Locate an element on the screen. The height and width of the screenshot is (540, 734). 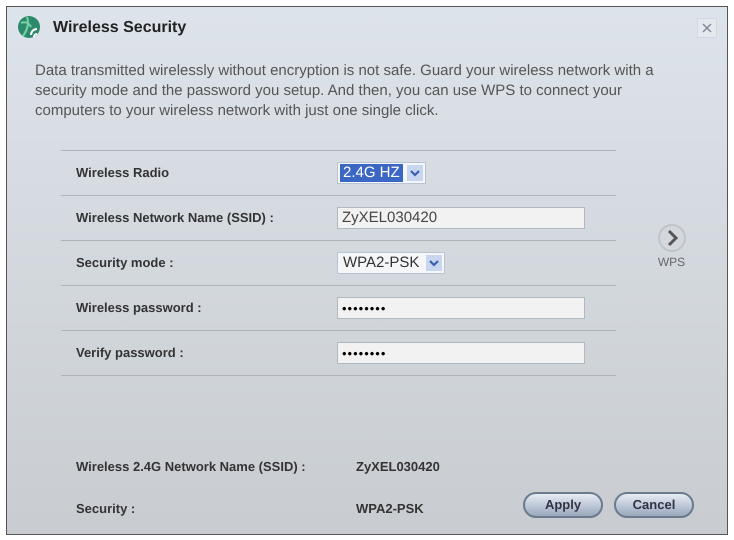
field-label: Verify password : is located at coordinates (130, 353).